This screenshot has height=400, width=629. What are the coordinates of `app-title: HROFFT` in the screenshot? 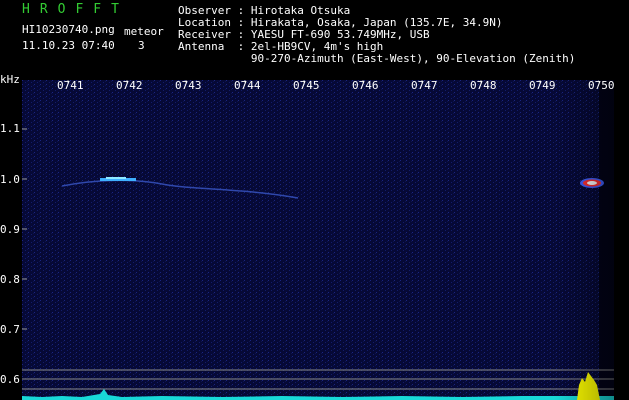 It's located at (75, 9).